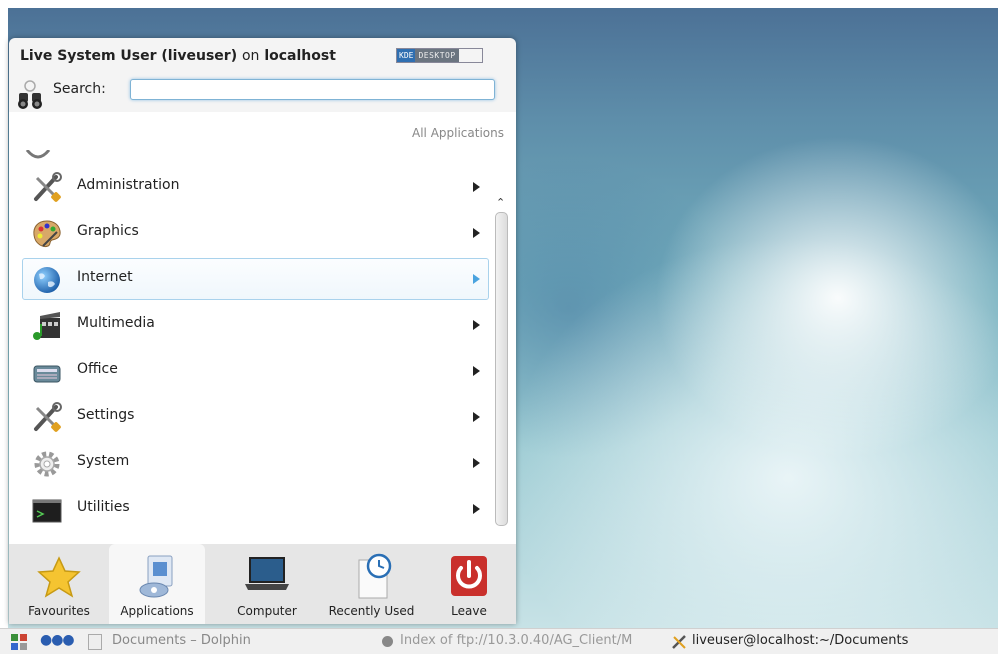 Image resolution: width=998 pixels, height=654 pixels. Describe the element at coordinates (255, 325) in the screenshot. I see `menu-item-multimedia: Multimedia` at that location.